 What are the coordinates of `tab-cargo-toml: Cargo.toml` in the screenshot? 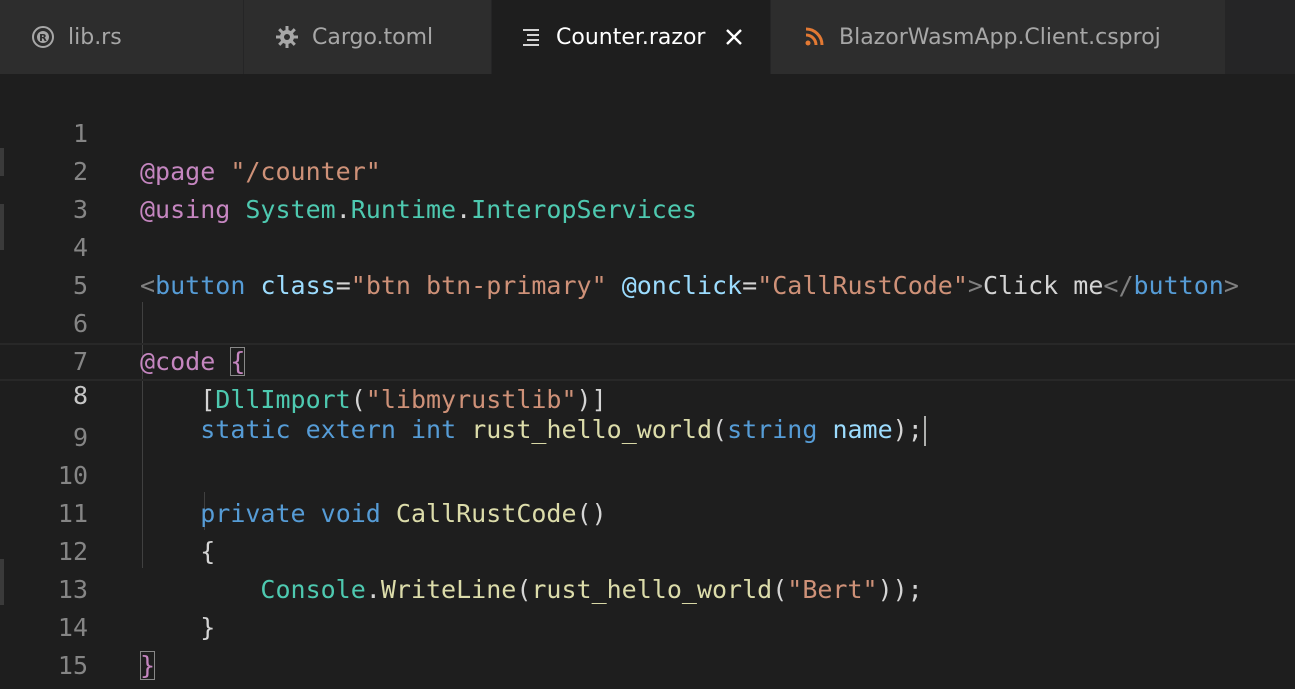 It's located at (368, 37).